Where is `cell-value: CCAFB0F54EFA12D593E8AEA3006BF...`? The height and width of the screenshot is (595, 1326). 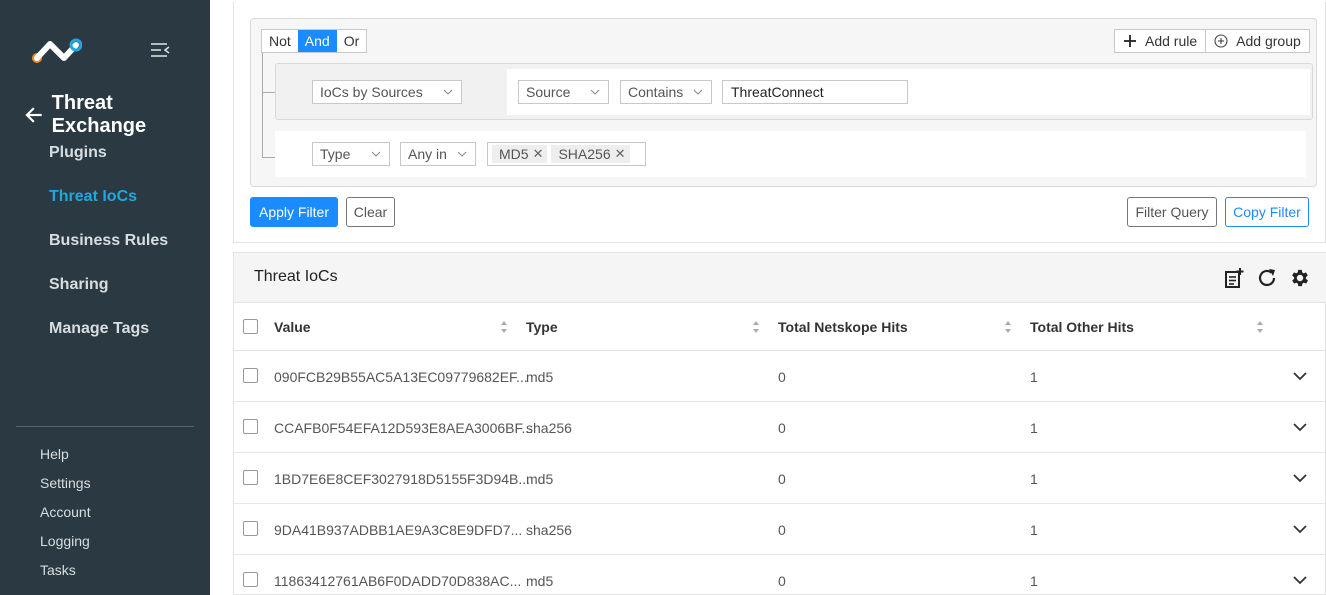 cell-value: CCAFB0F54EFA12D593E8AEA3006BF... is located at coordinates (404, 428).